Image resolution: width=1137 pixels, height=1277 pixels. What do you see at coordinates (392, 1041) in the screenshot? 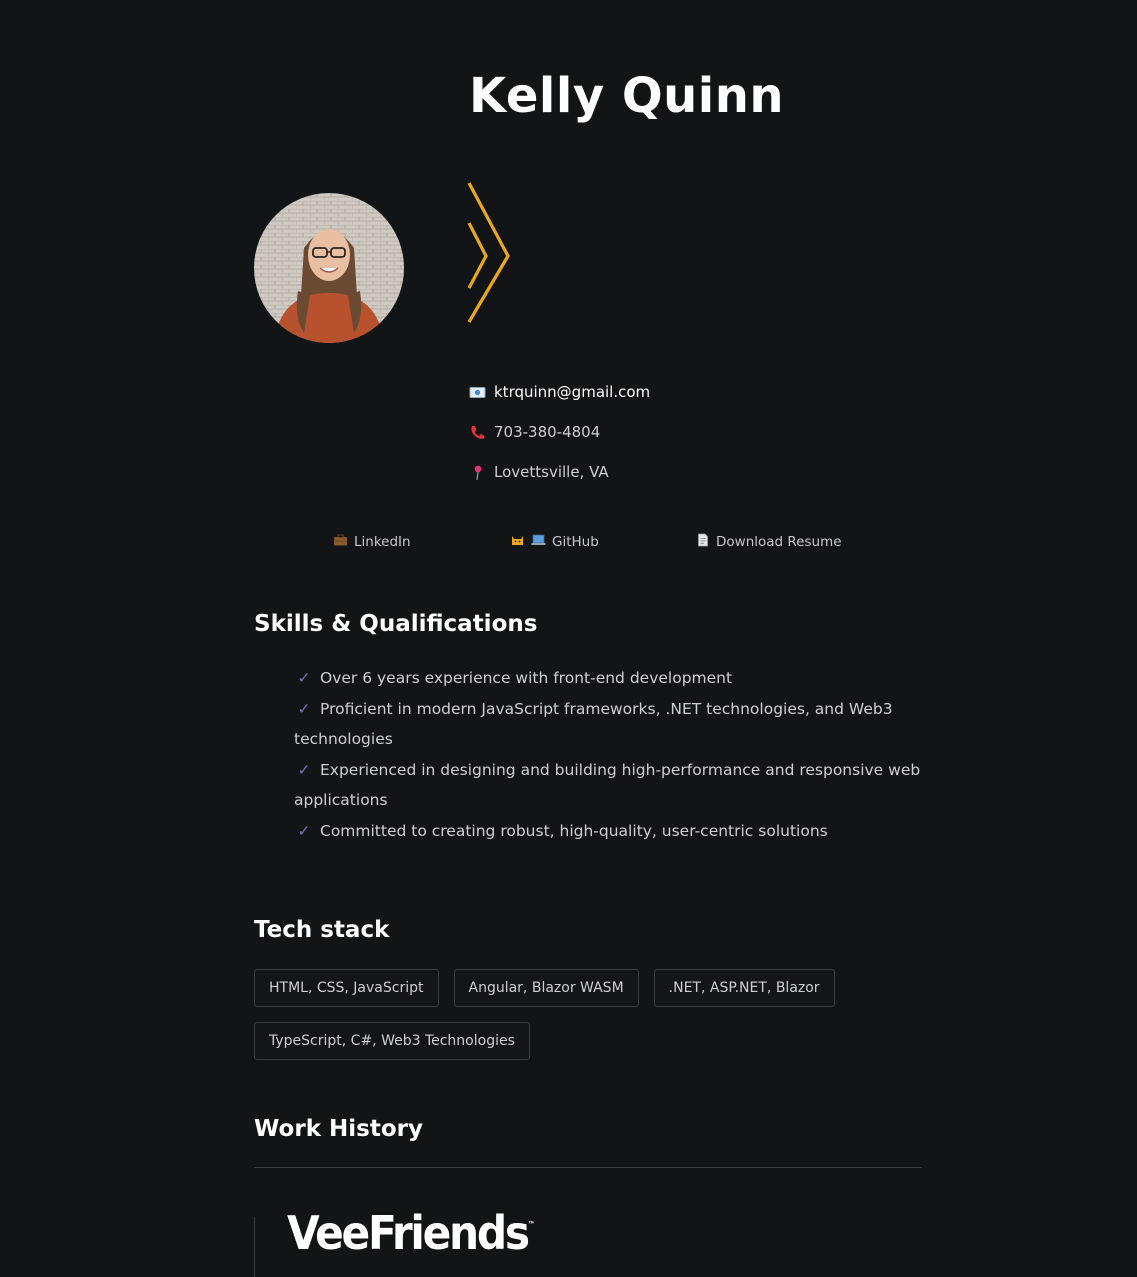
I see `tech-chip: TypeScript, C#, Web3 Technologies` at bounding box center [392, 1041].